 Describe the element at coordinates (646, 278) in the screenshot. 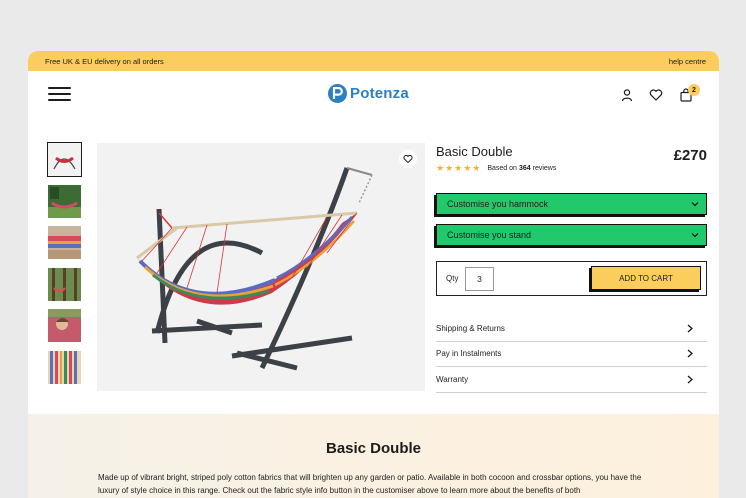

I see `add-to-cart-button: ADD TO CART` at that location.